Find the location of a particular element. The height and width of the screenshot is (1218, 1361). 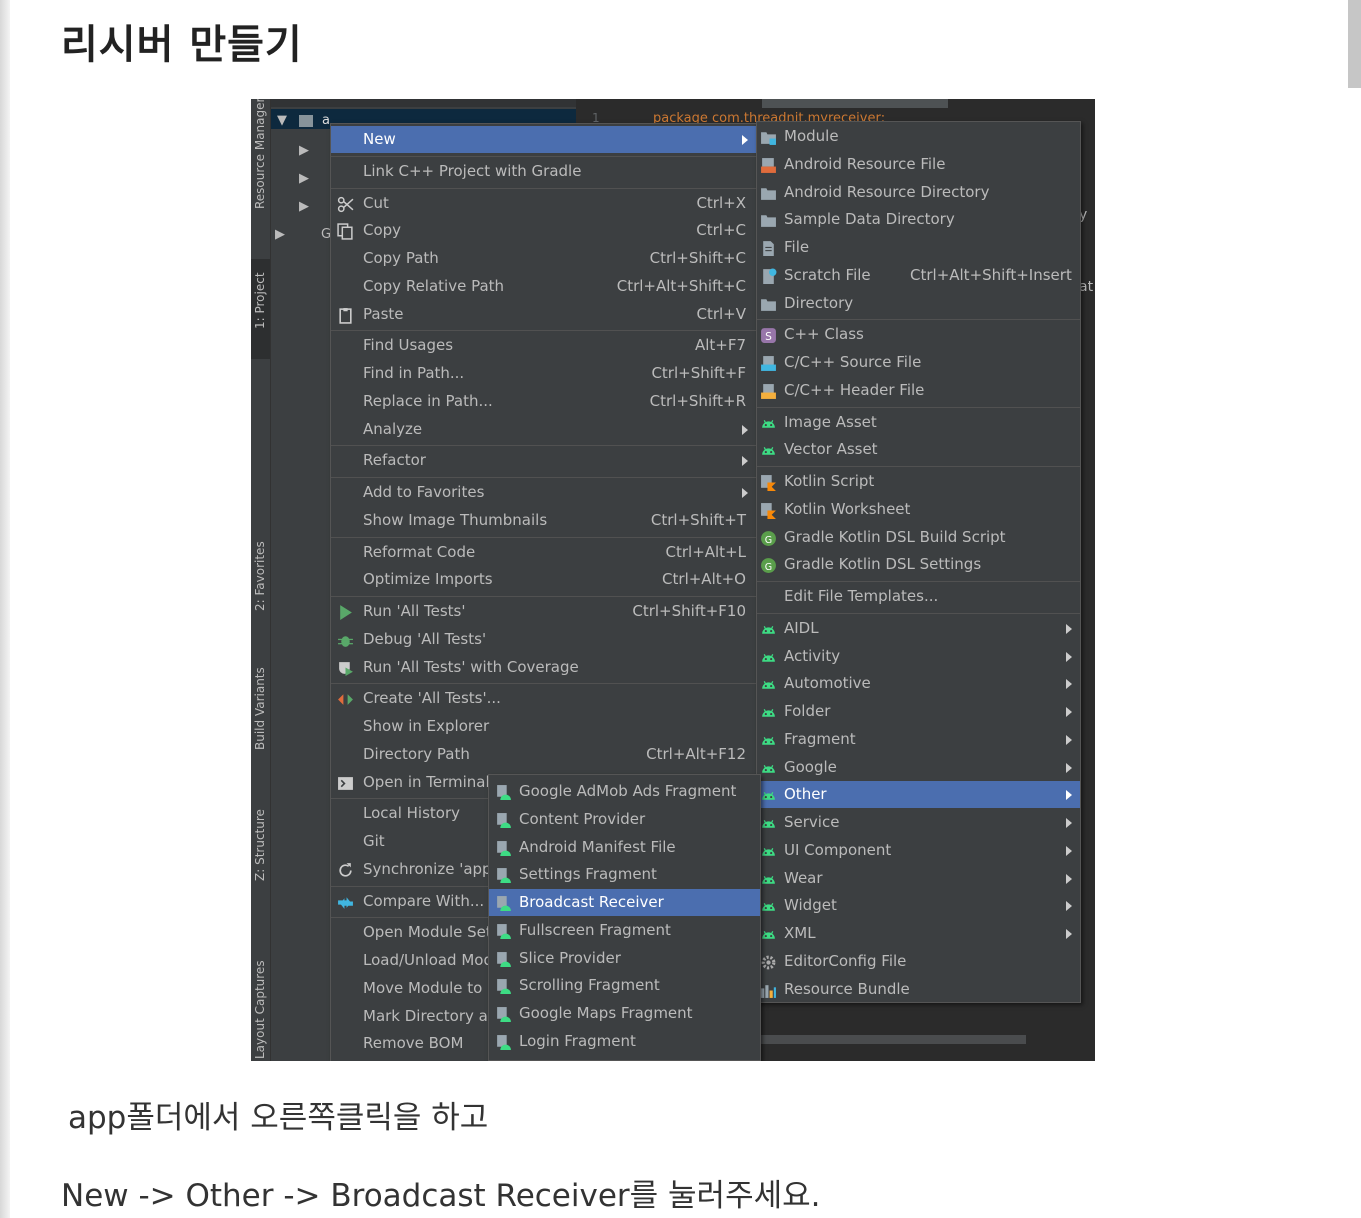

new-sample-data-directory: Sample Data Directory is located at coordinates (918, 219).